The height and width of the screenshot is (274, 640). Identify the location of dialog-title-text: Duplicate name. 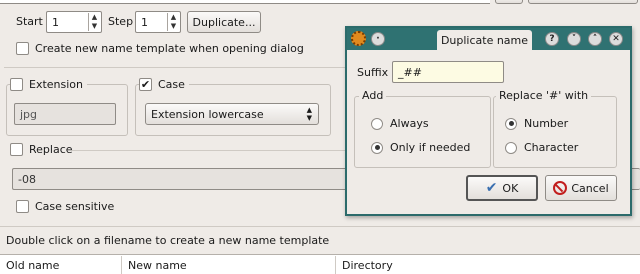
(484, 40).